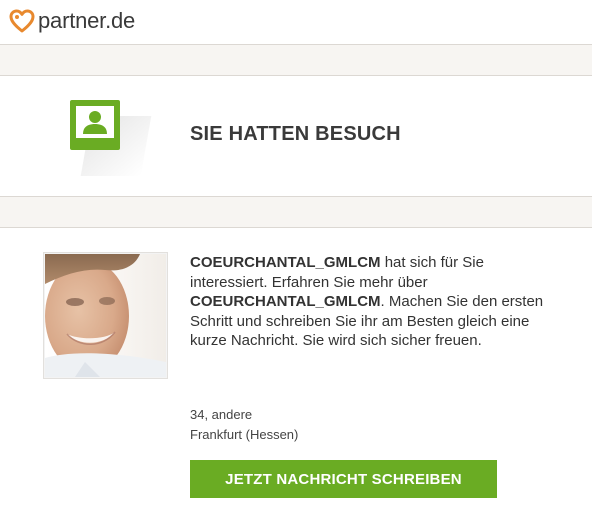  I want to click on middle-band, so click(296, 212).